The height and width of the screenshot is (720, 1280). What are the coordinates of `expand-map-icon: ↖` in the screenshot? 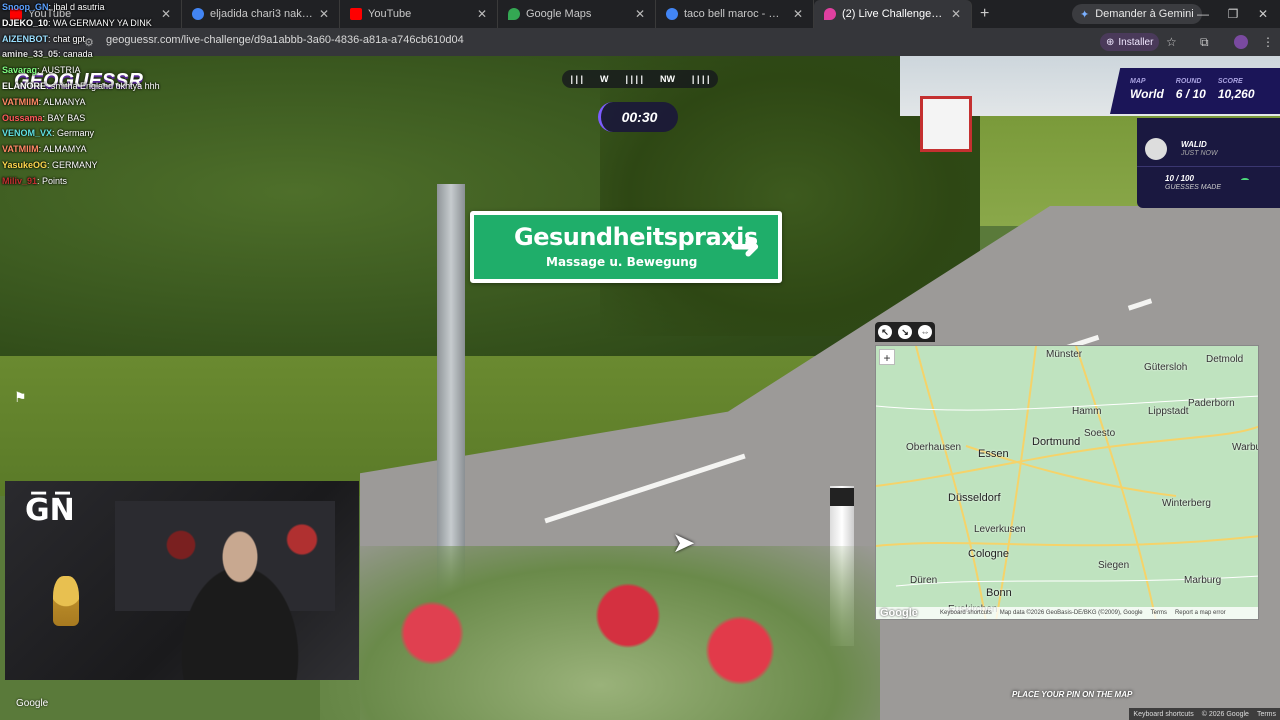 It's located at (885, 332).